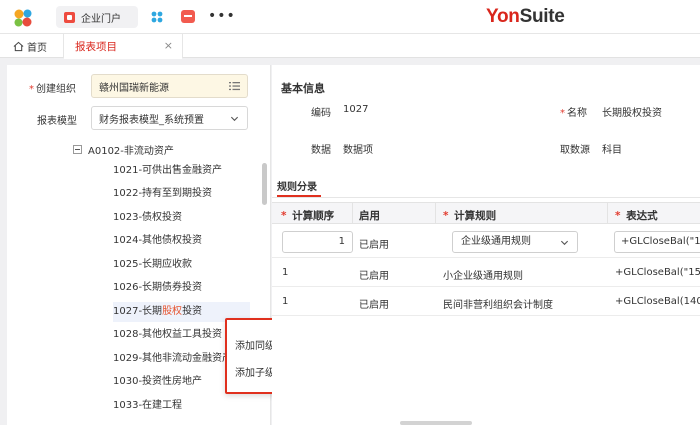 The image size is (700, 425). Describe the element at coordinates (147, 218) in the screenshot. I see `tree-item: 1023-债权投资` at that location.